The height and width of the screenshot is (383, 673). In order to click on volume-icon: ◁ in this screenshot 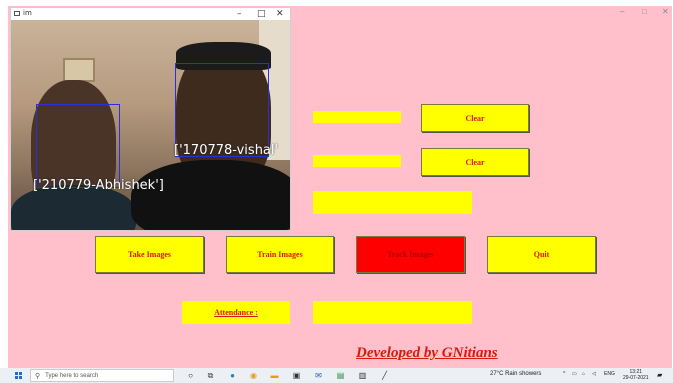, I will do `click(594, 374)`.